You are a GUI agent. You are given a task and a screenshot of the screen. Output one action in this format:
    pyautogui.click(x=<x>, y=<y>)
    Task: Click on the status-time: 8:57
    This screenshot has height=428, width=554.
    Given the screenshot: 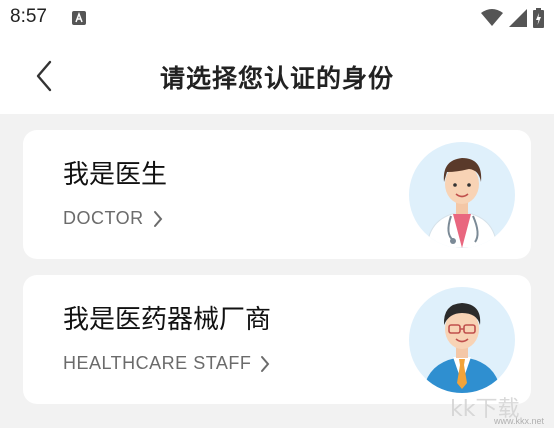 What is the action you would take?
    pyautogui.click(x=28, y=16)
    